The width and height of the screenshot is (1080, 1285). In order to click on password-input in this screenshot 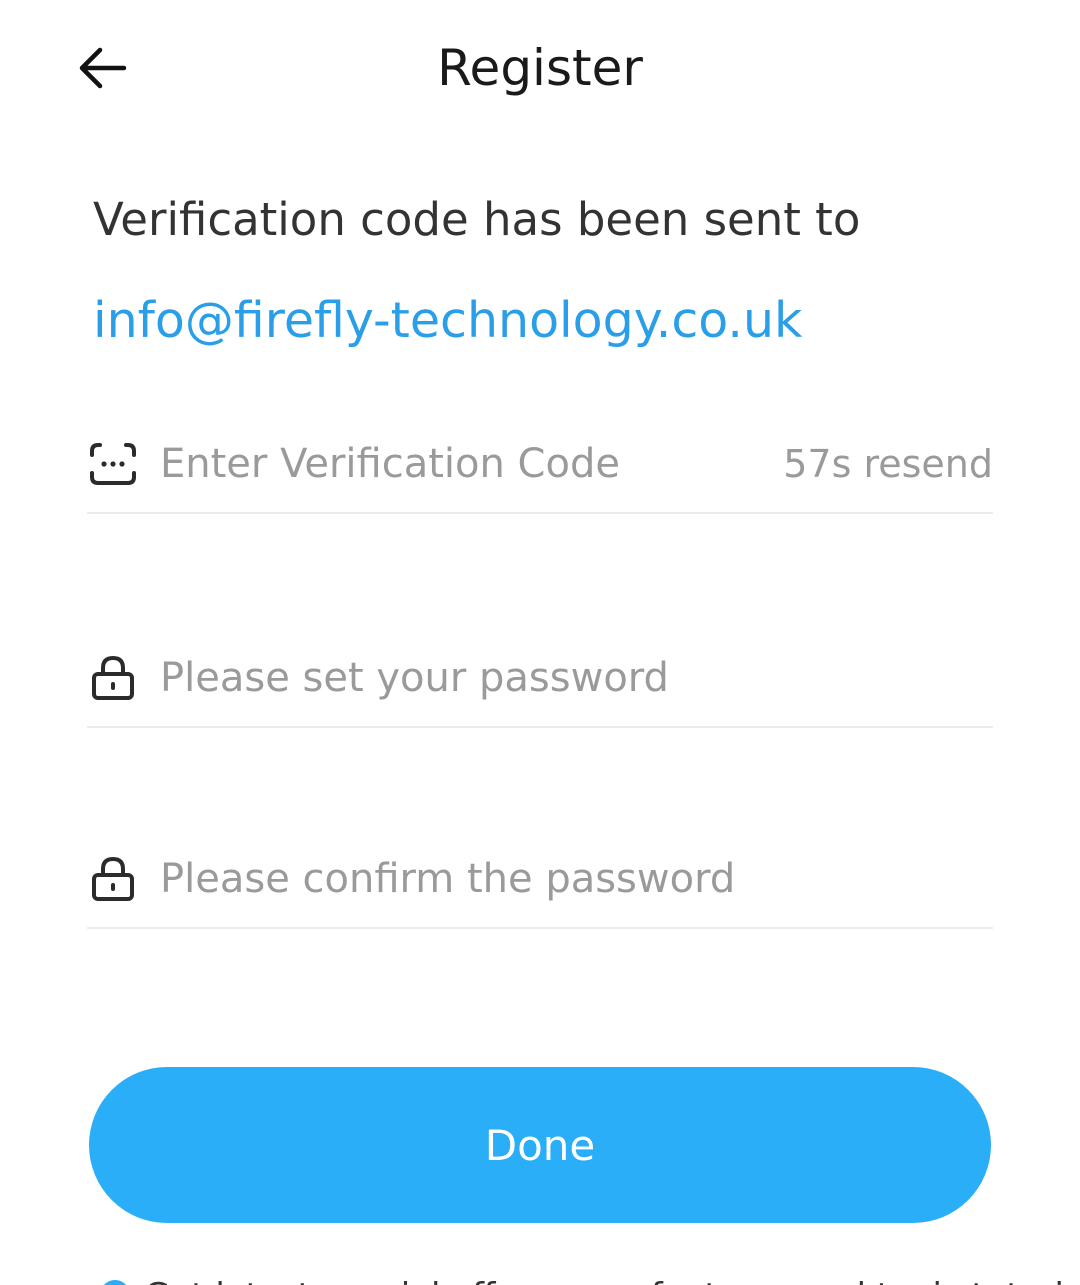, I will do `click(570, 678)`.